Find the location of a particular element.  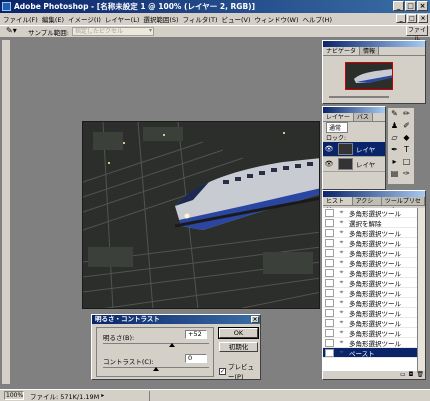

trash-icon: 🗑 is located at coordinates (420, 375).